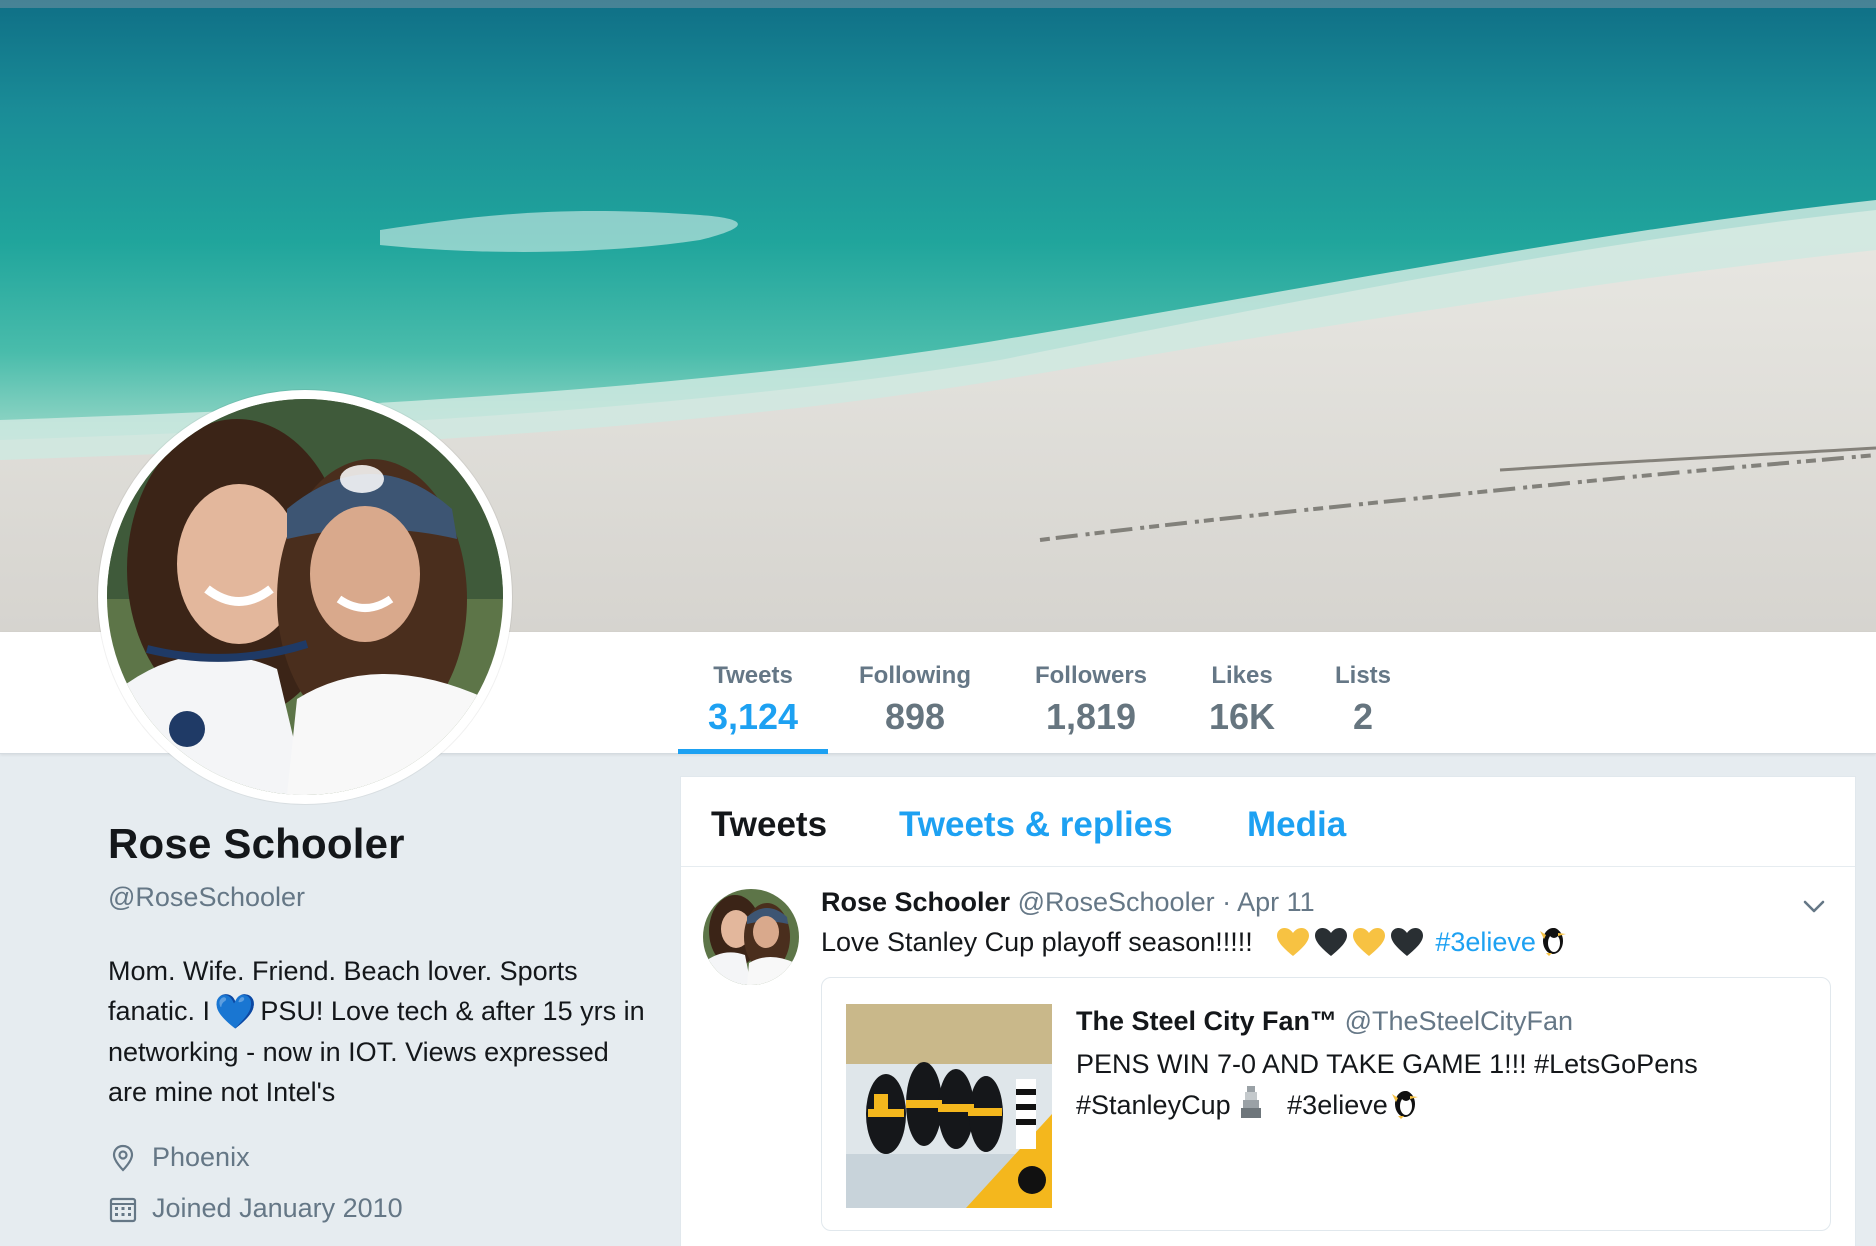 The image size is (1876, 1246). What do you see at coordinates (769, 825) in the screenshot?
I see `tab-tweets: Tweets` at bounding box center [769, 825].